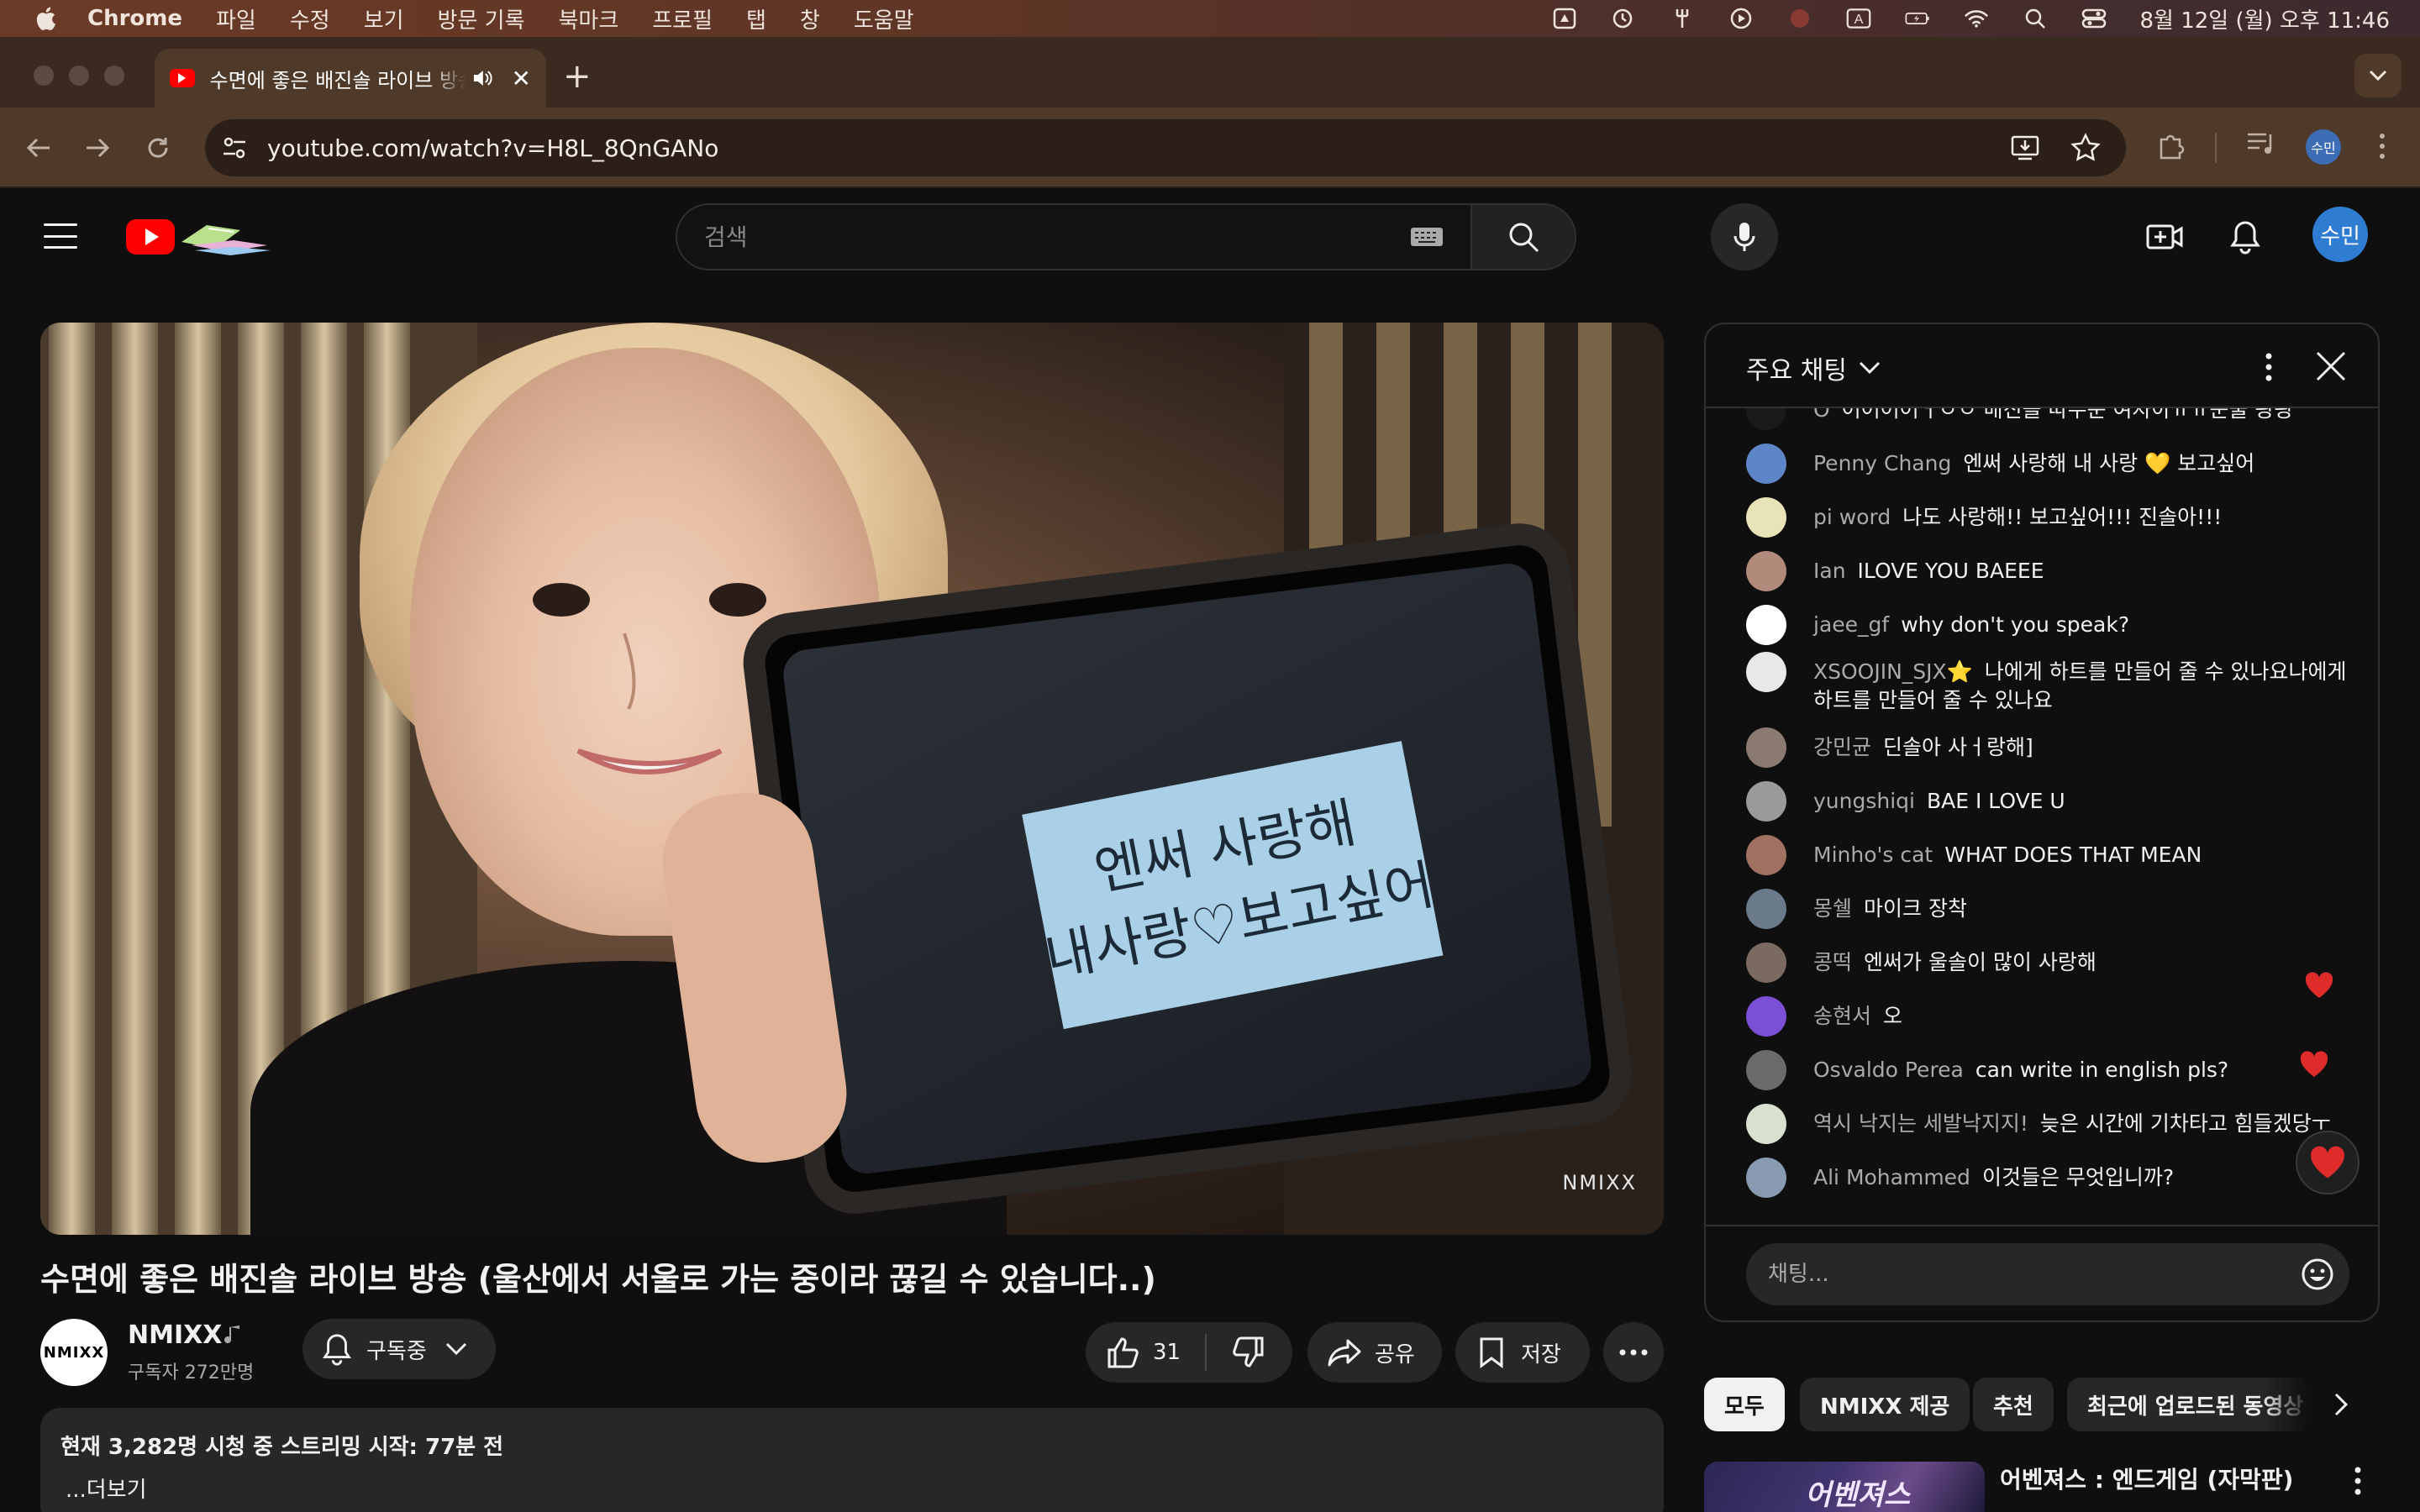 The width and height of the screenshot is (2420, 1512). What do you see at coordinates (45, 18) in the screenshot?
I see `apple-icon` at bounding box center [45, 18].